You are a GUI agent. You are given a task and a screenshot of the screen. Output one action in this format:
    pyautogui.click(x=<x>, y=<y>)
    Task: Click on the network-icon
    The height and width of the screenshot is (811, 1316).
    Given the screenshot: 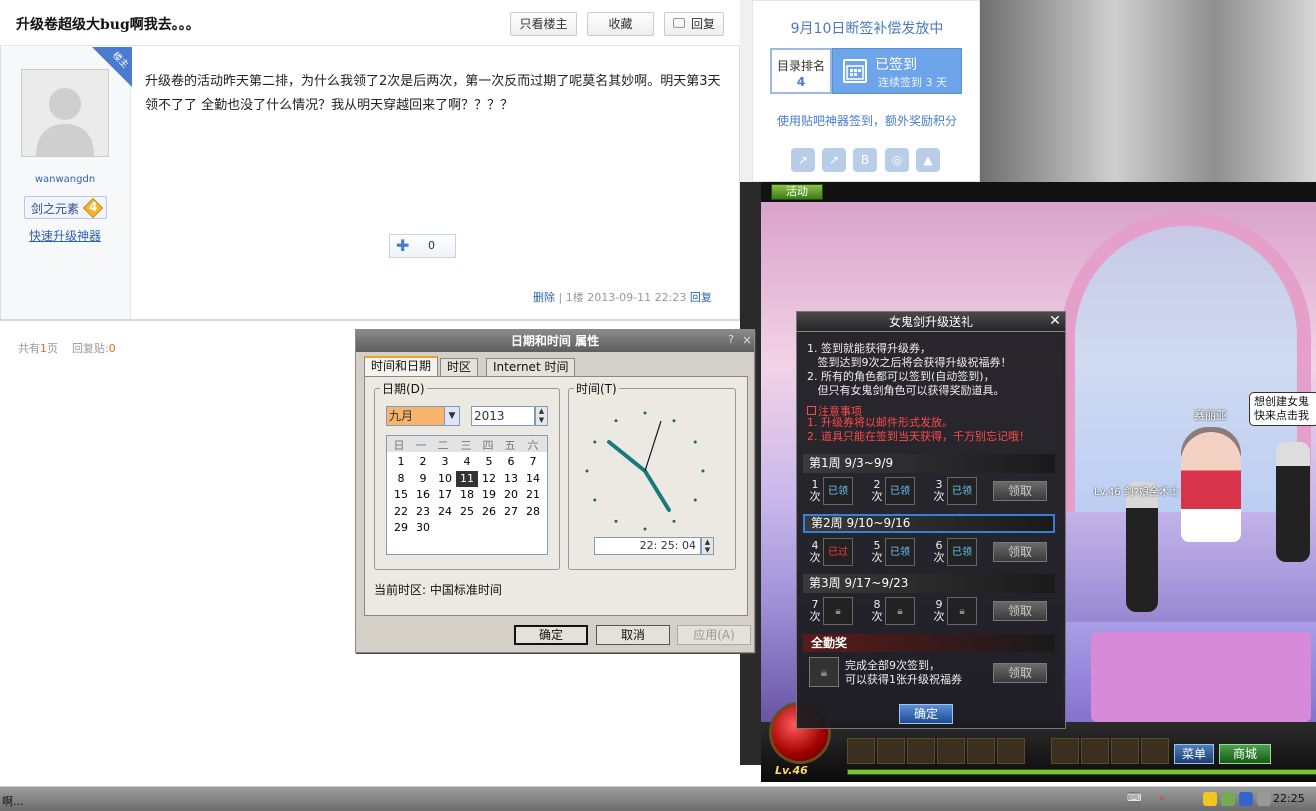 What is the action you would take?
    pyautogui.click(x=1246, y=799)
    